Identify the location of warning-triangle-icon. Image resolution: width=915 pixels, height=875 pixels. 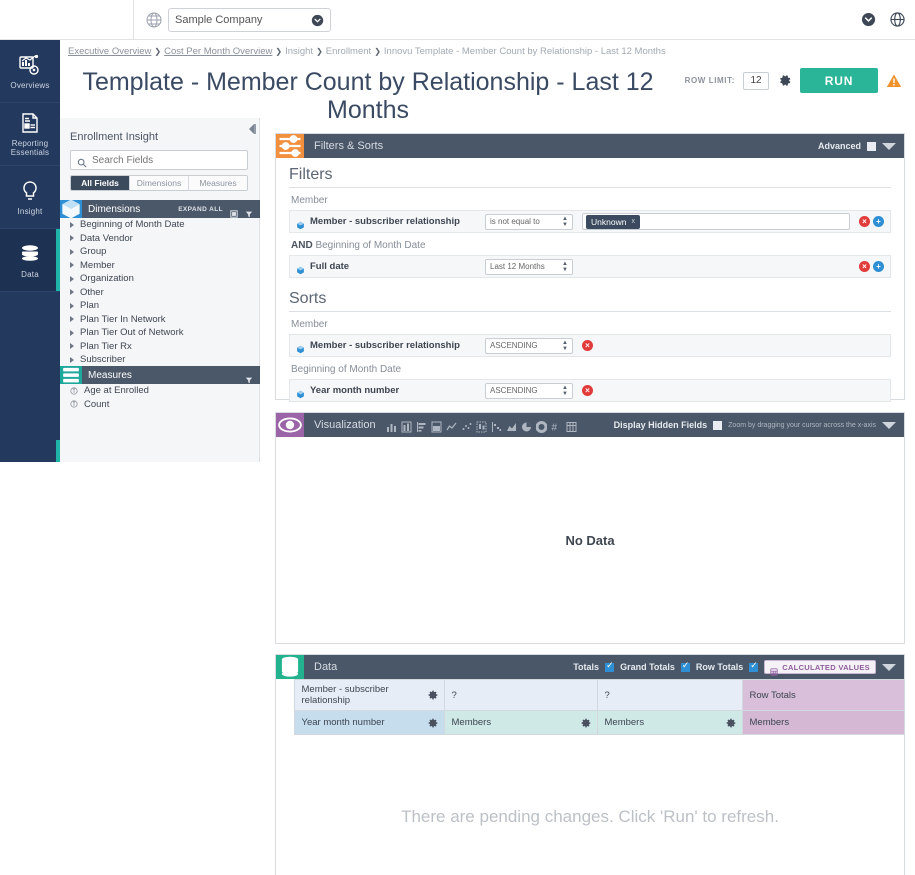
(894, 80).